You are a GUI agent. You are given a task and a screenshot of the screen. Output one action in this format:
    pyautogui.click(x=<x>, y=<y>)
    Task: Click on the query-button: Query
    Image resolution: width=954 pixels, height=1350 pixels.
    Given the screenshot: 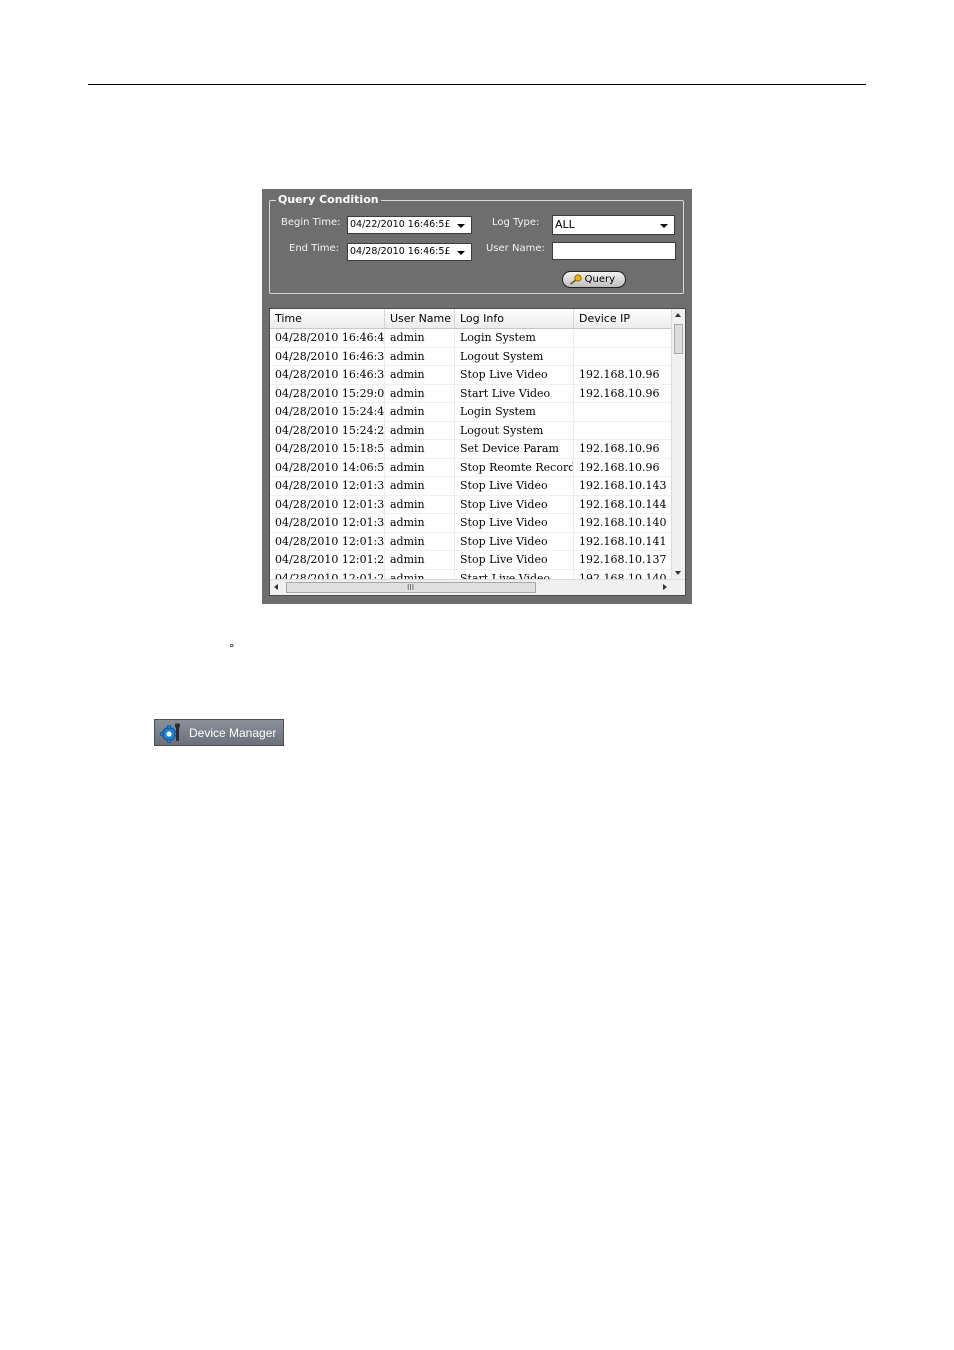 What is the action you would take?
    pyautogui.click(x=594, y=279)
    